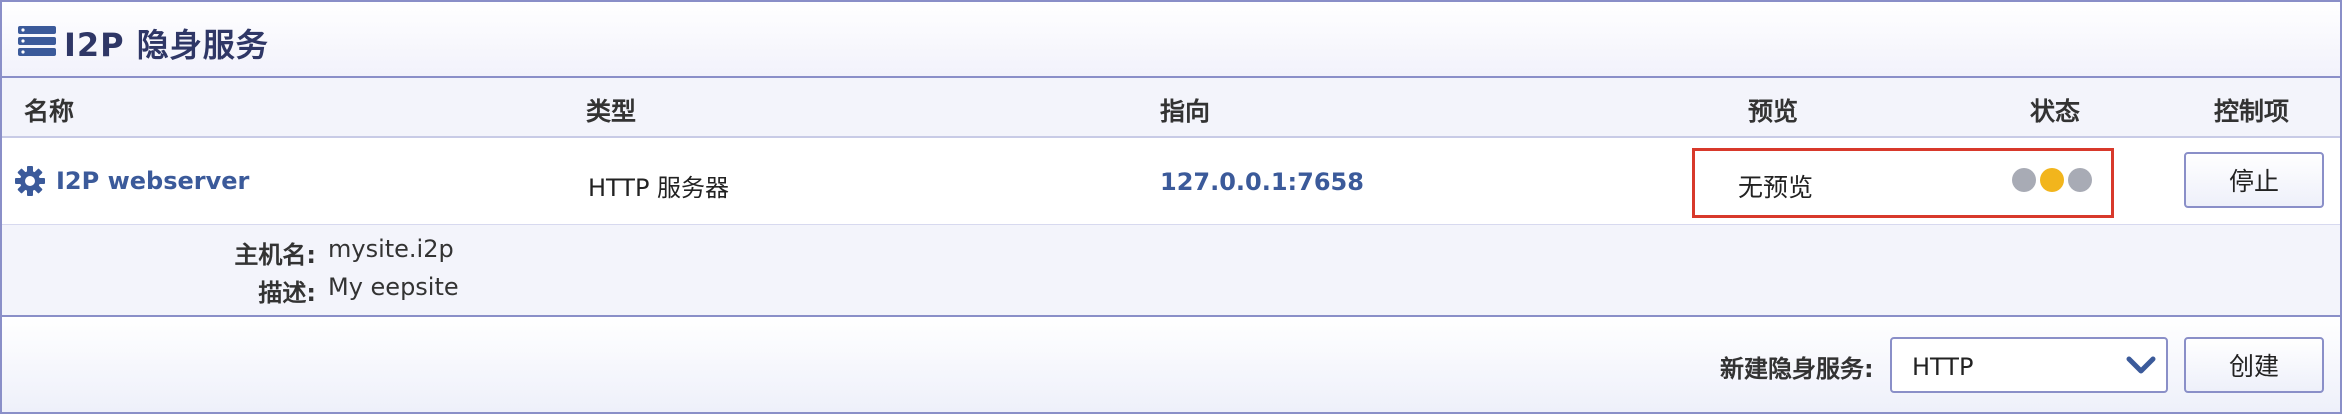  I want to click on description-value: My eepsite, so click(393, 287).